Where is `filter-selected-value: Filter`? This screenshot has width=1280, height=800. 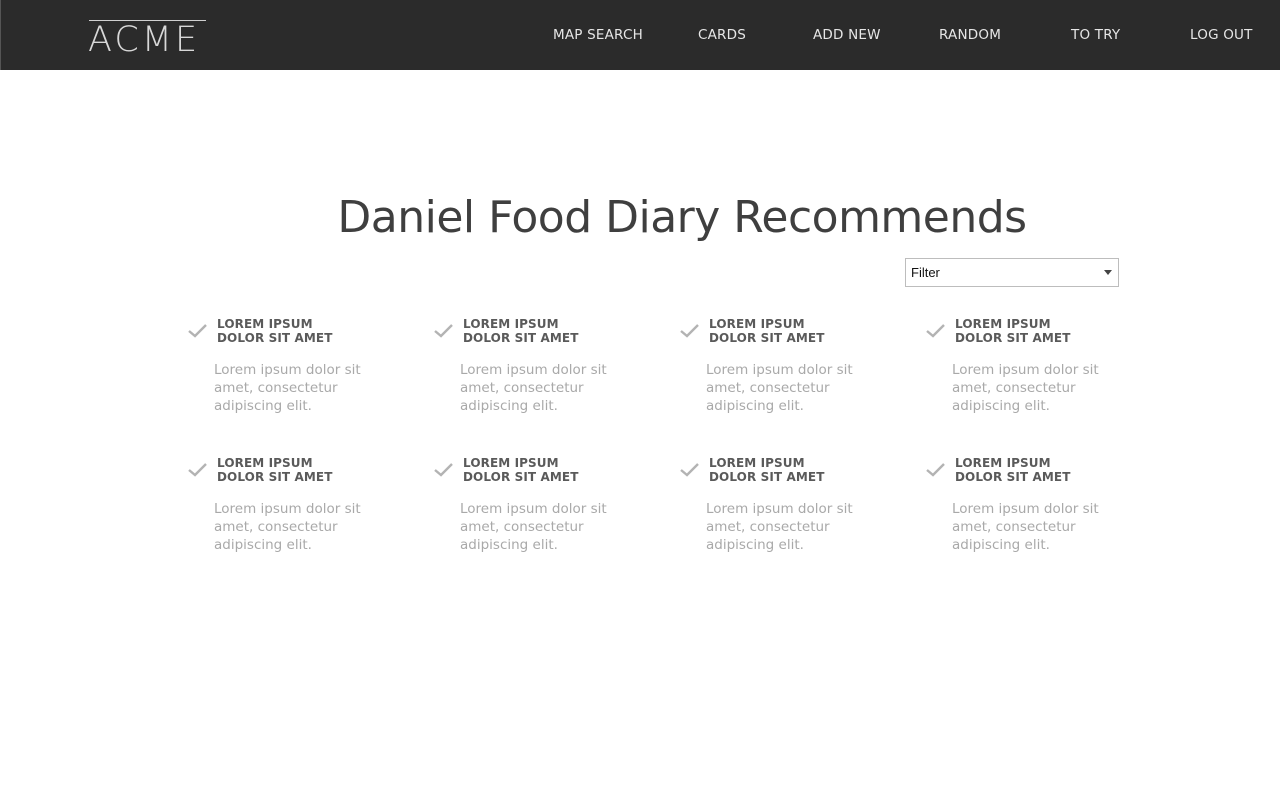
filter-selected-value: Filter is located at coordinates (925, 272).